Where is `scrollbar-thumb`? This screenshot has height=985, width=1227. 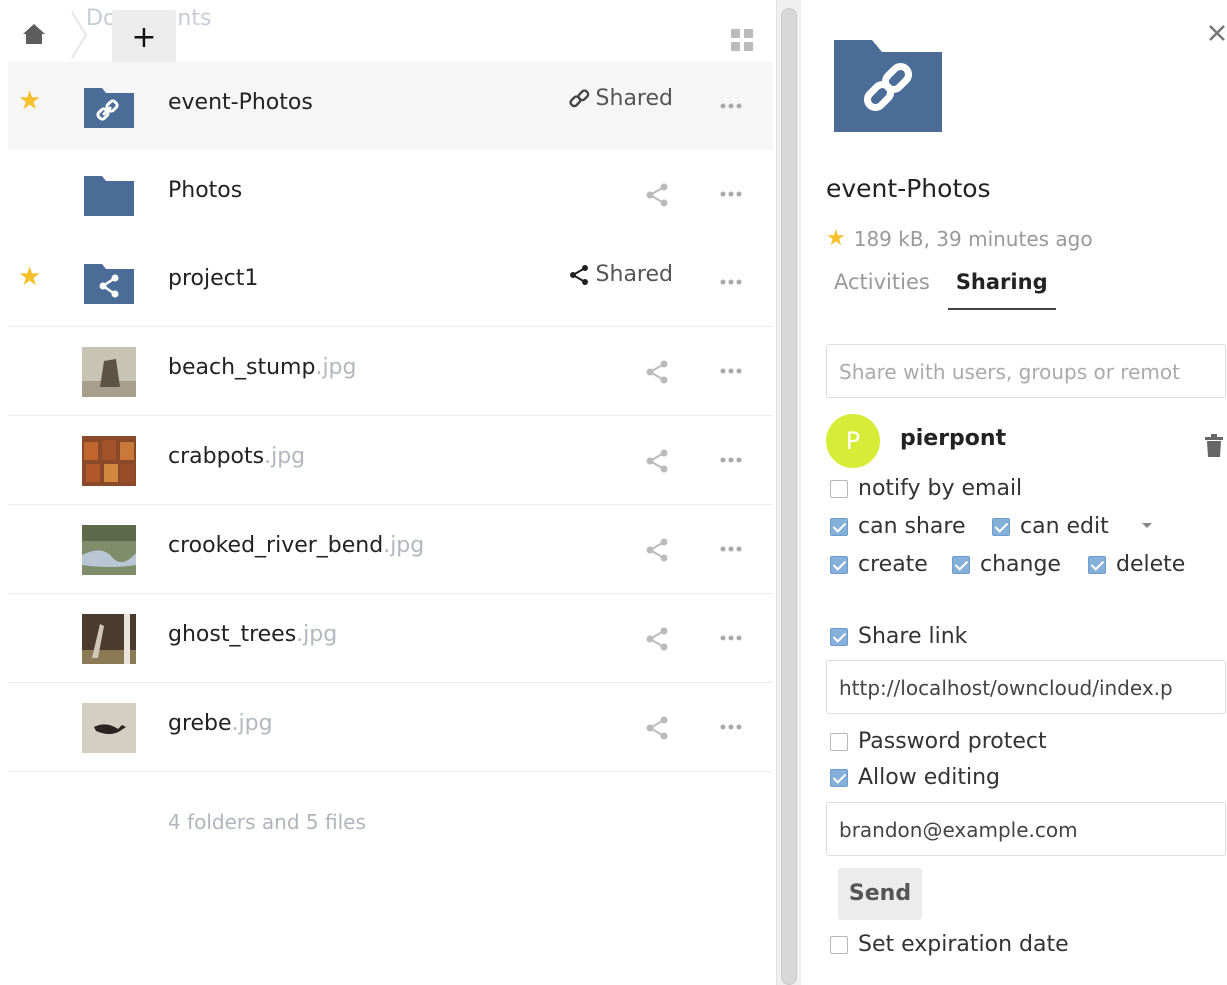 scrollbar-thumb is located at coordinates (789, 496).